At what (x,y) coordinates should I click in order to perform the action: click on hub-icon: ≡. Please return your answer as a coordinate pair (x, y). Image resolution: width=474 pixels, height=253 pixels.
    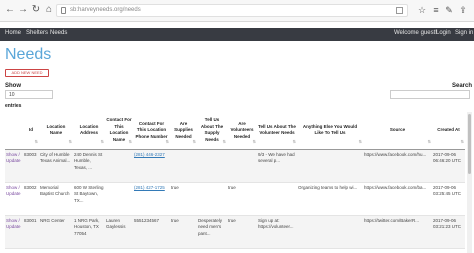
    Looking at the image, I should click on (436, 10).